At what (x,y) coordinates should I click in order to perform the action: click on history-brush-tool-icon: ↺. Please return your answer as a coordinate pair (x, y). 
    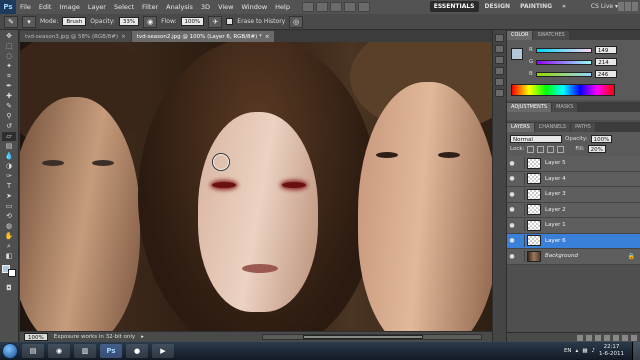
    Looking at the image, I should click on (9, 126).